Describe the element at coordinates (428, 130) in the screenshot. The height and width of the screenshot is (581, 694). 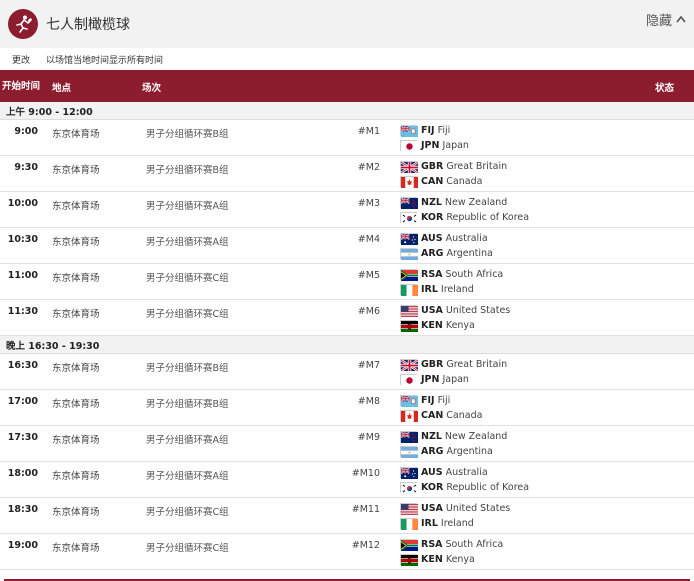
I see `team-code: FIJ` at that location.